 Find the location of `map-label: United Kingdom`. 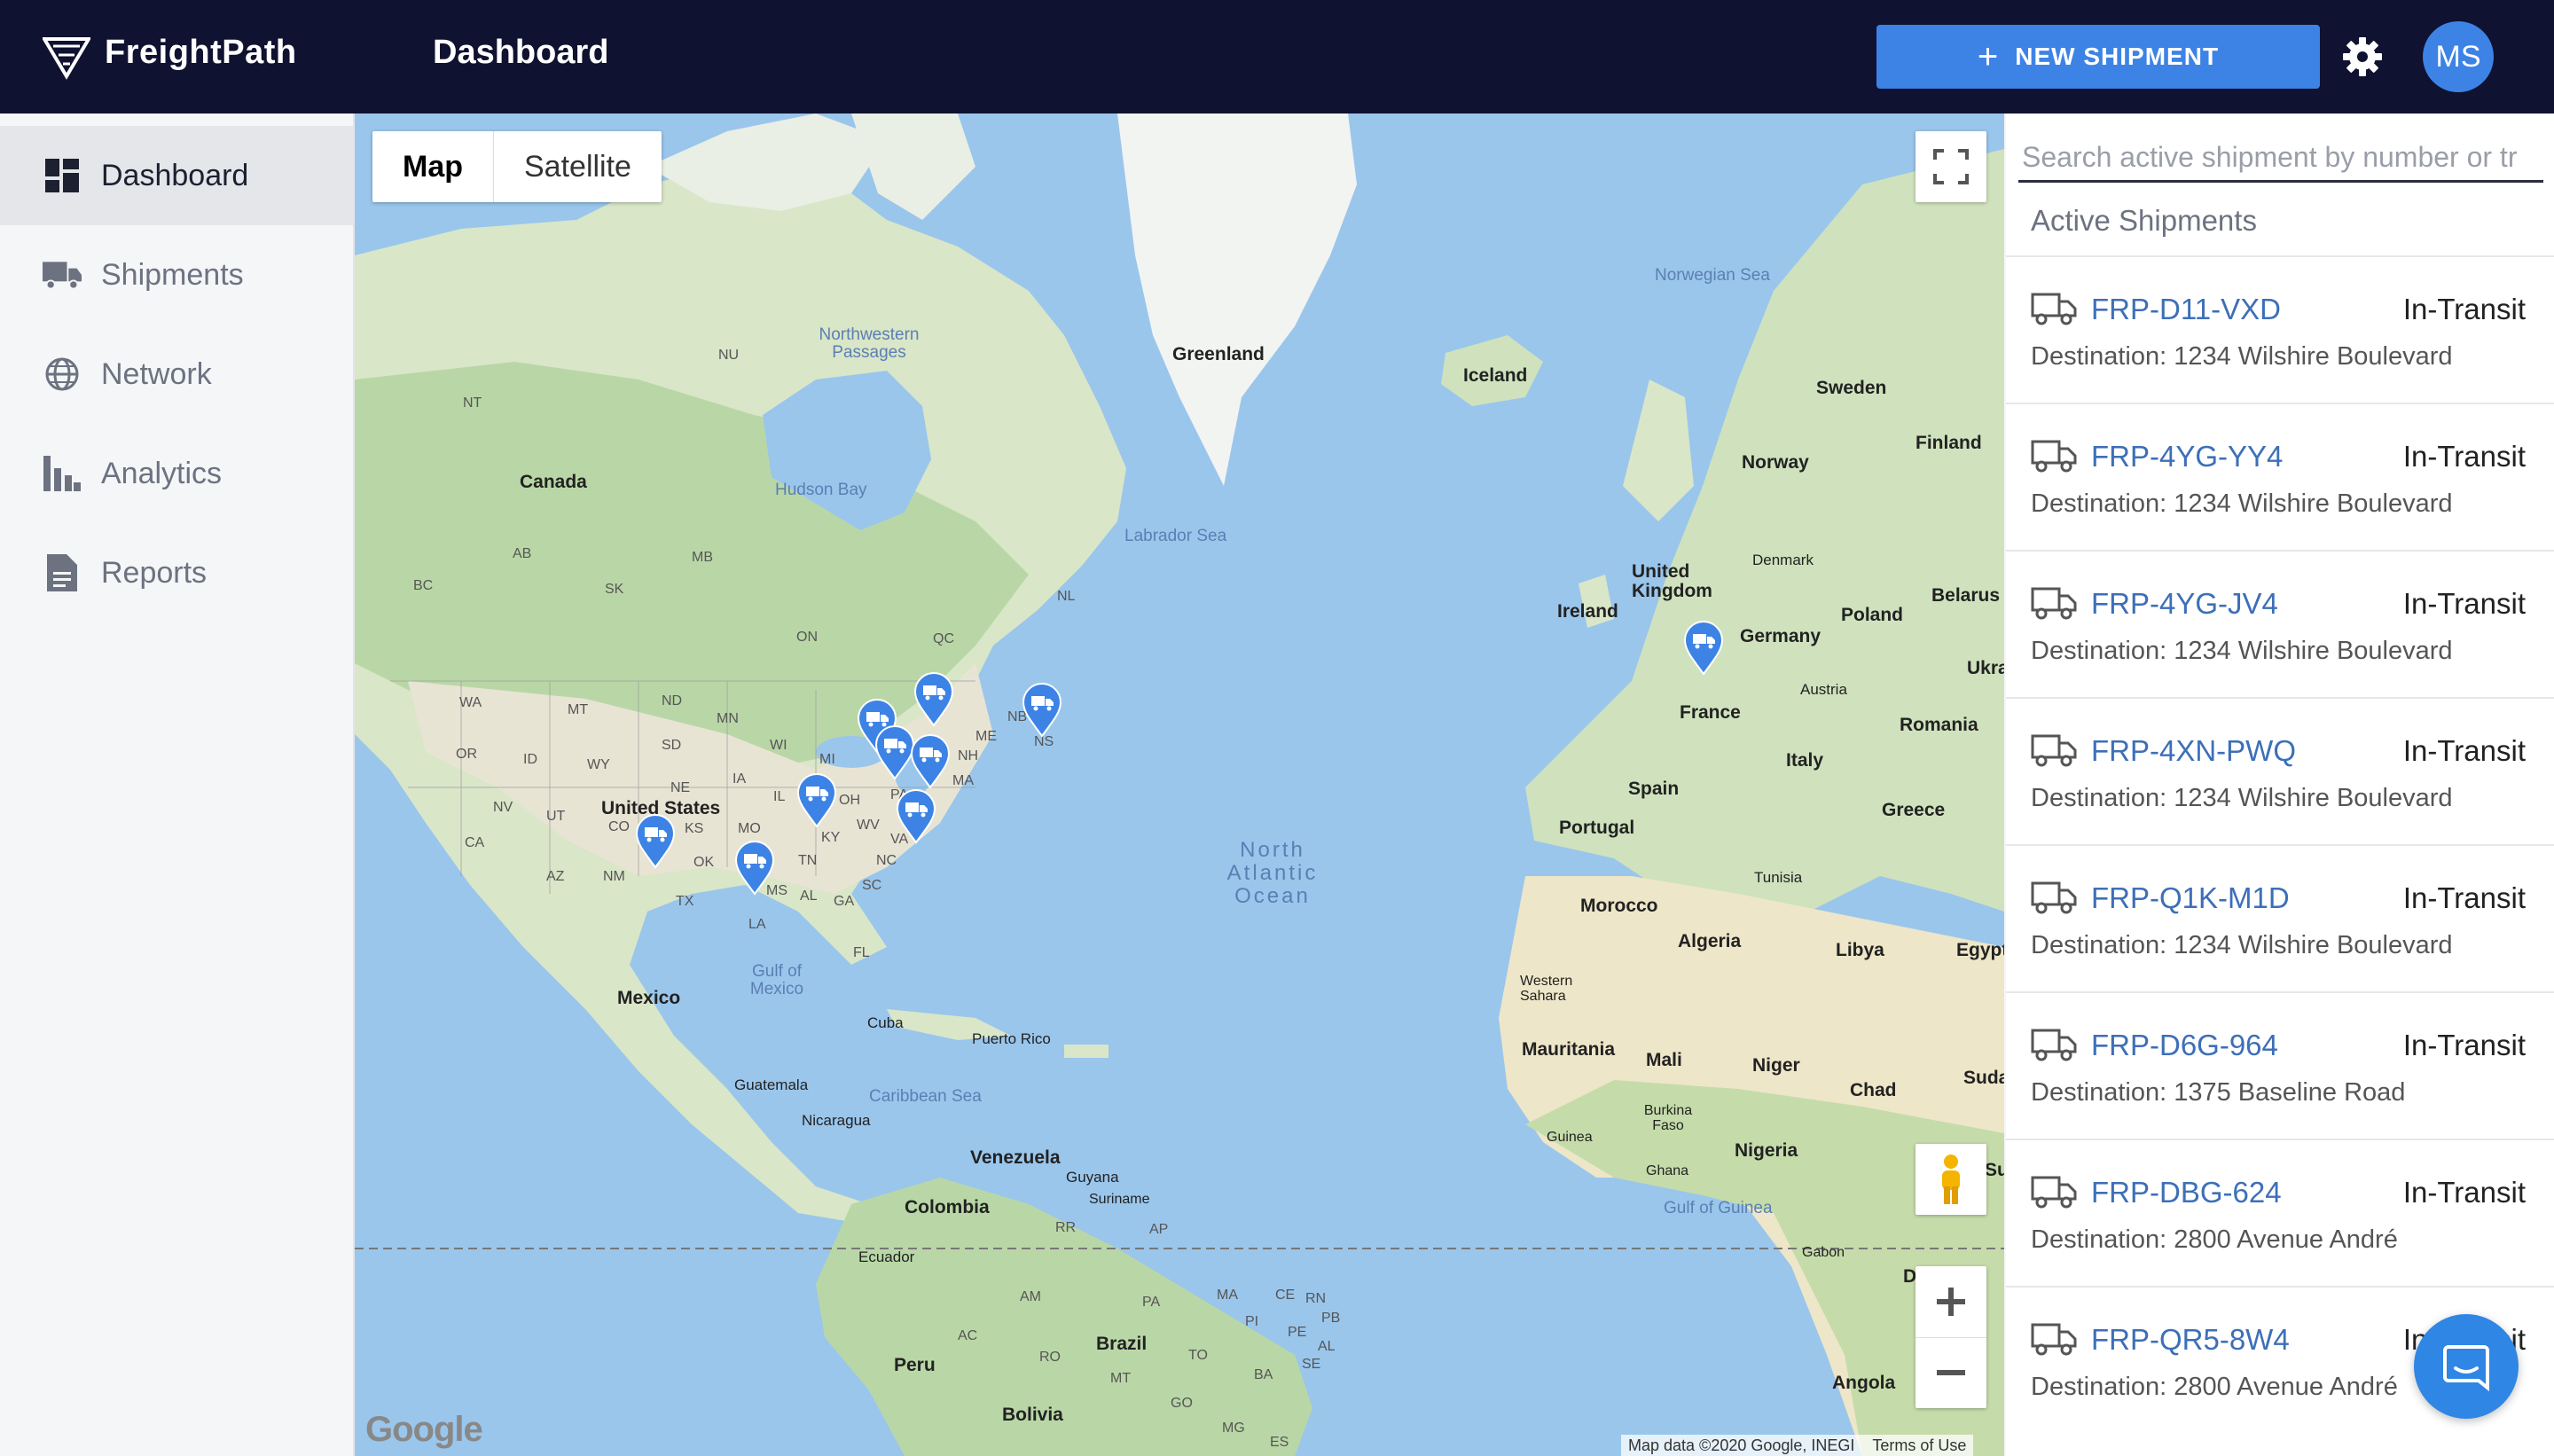

map-label: United Kingdom is located at coordinates (1672, 581).